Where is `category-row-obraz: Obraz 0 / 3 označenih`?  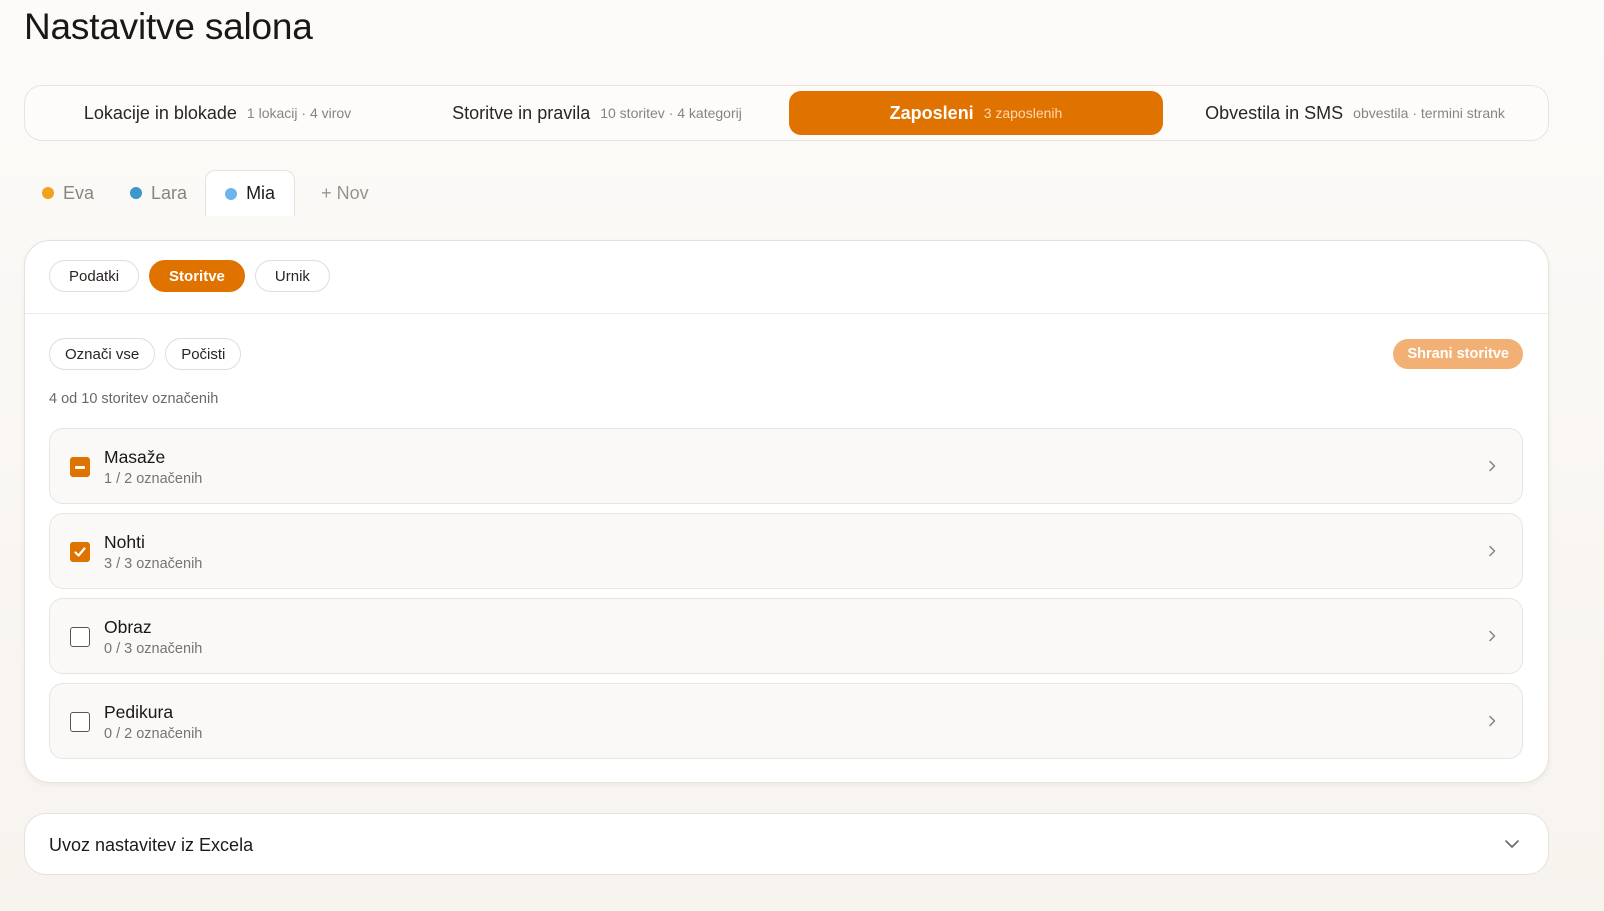 category-row-obraz: Obraz 0 / 3 označenih is located at coordinates (786, 636).